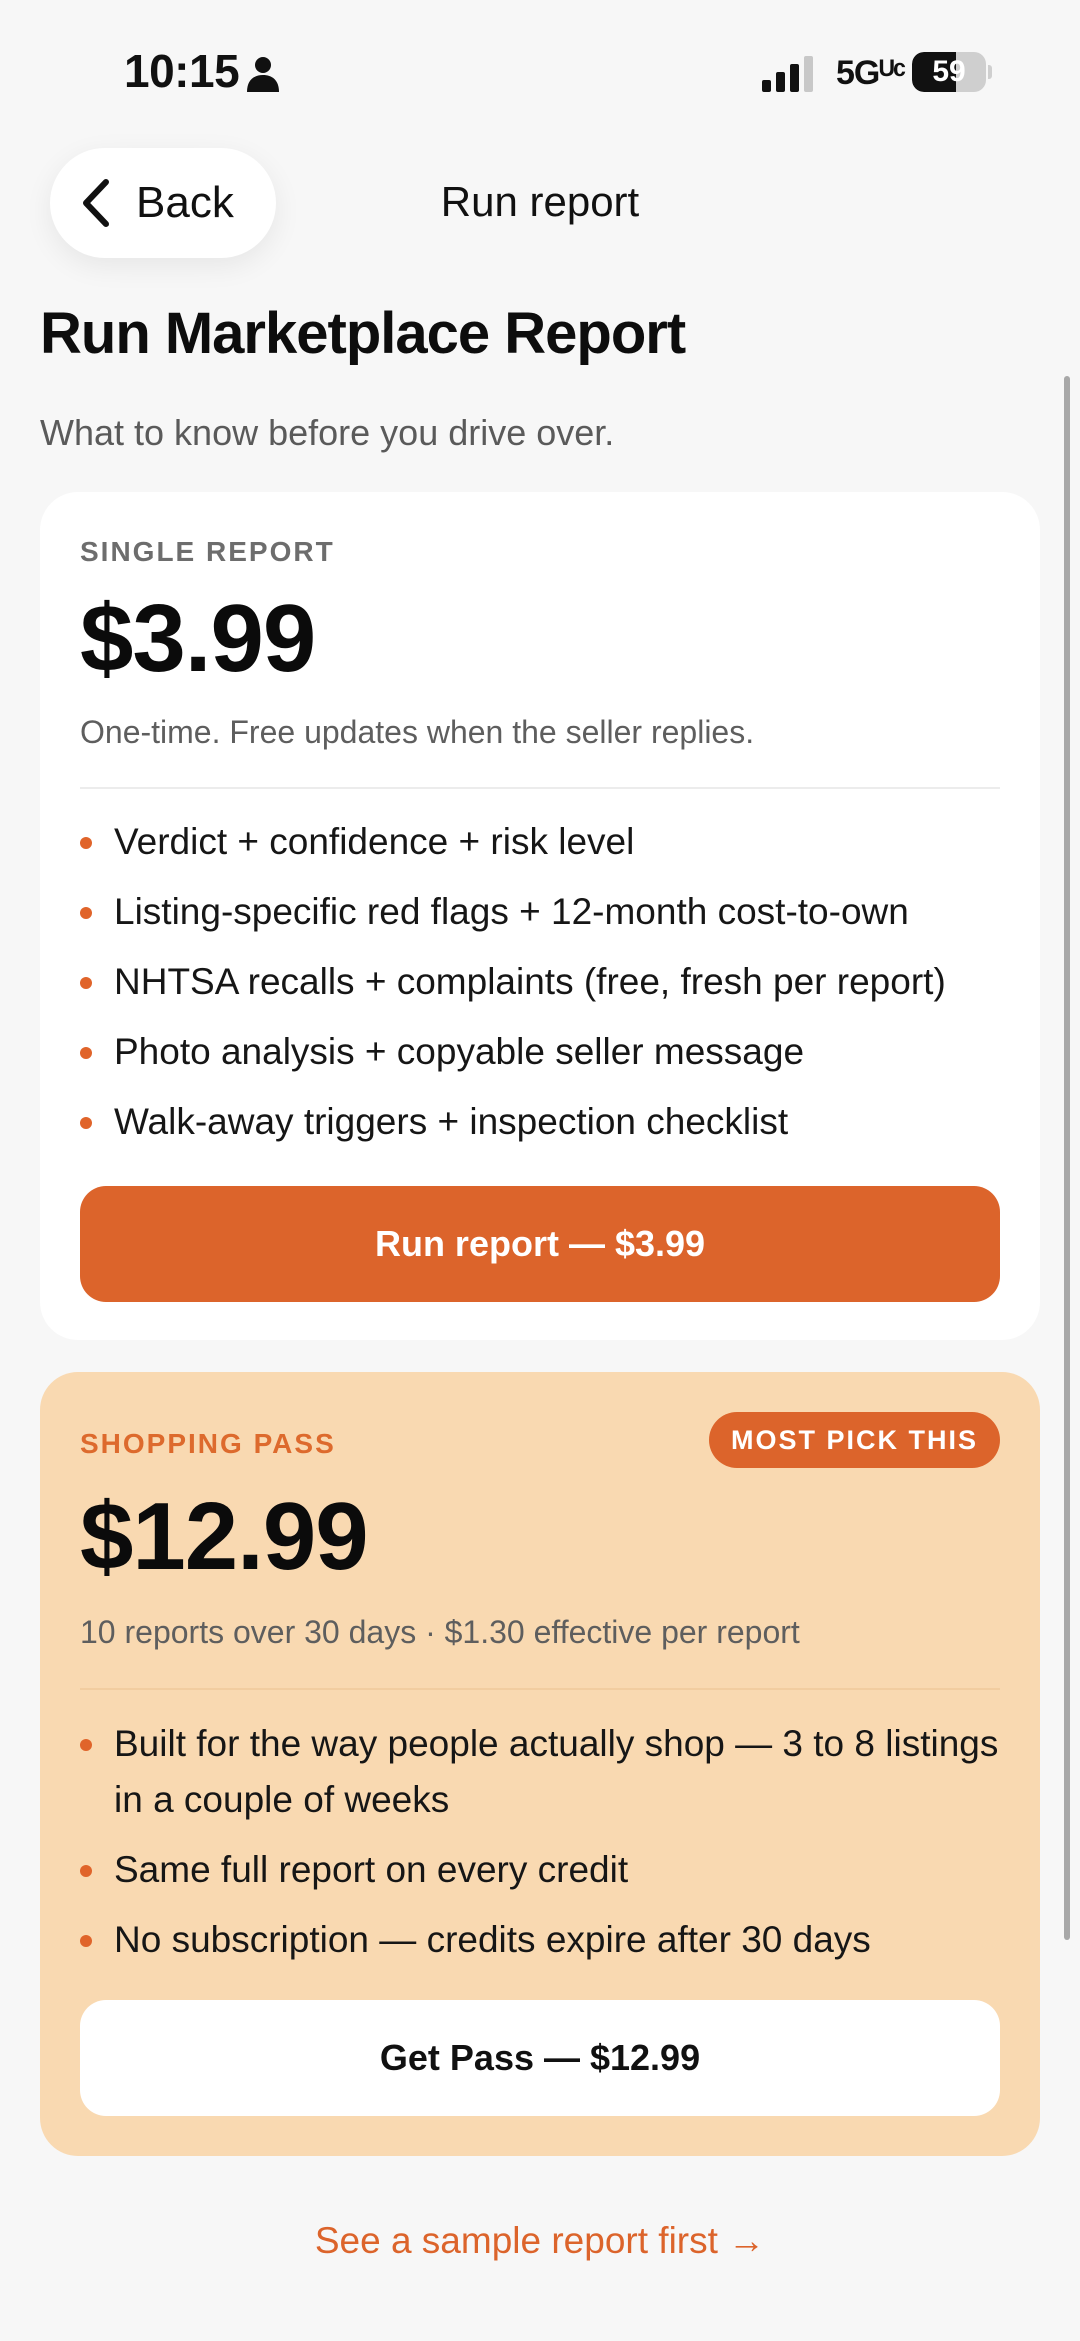  Describe the element at coordinates (224, 1536) in the screenshot. I see `price: $12.99` at that location.